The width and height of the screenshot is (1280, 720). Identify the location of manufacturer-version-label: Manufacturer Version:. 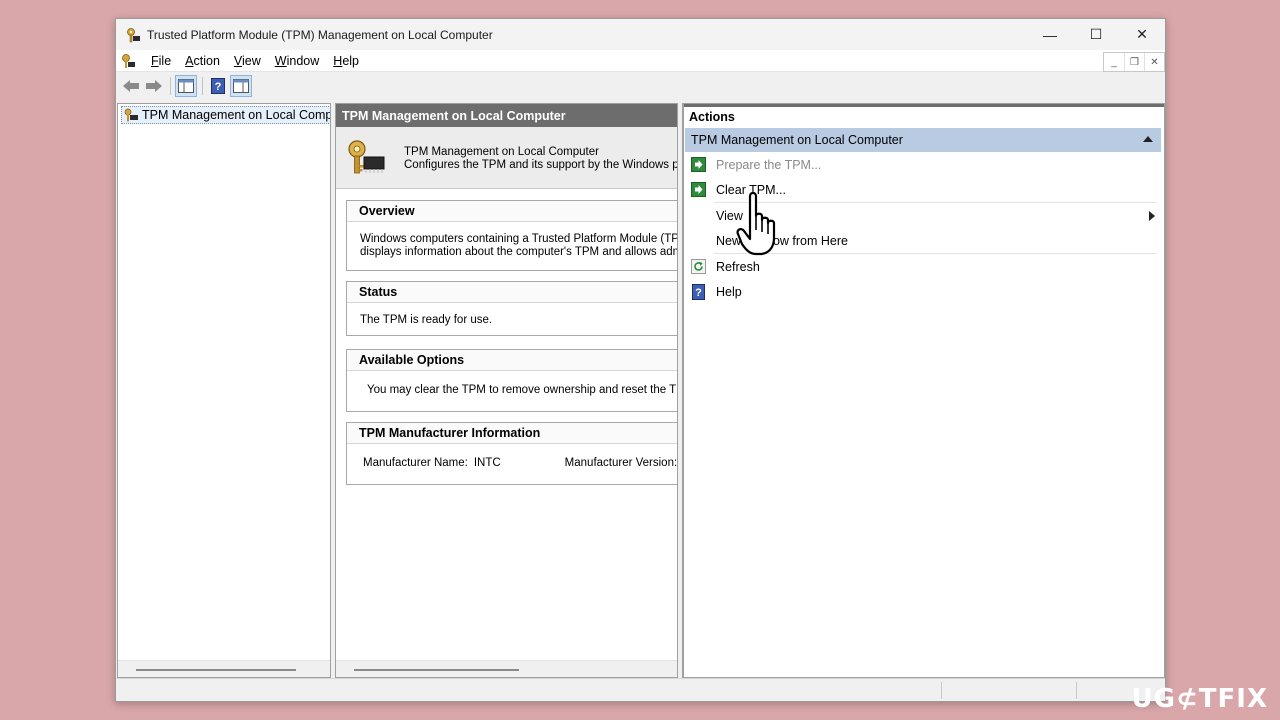
(621, 463).